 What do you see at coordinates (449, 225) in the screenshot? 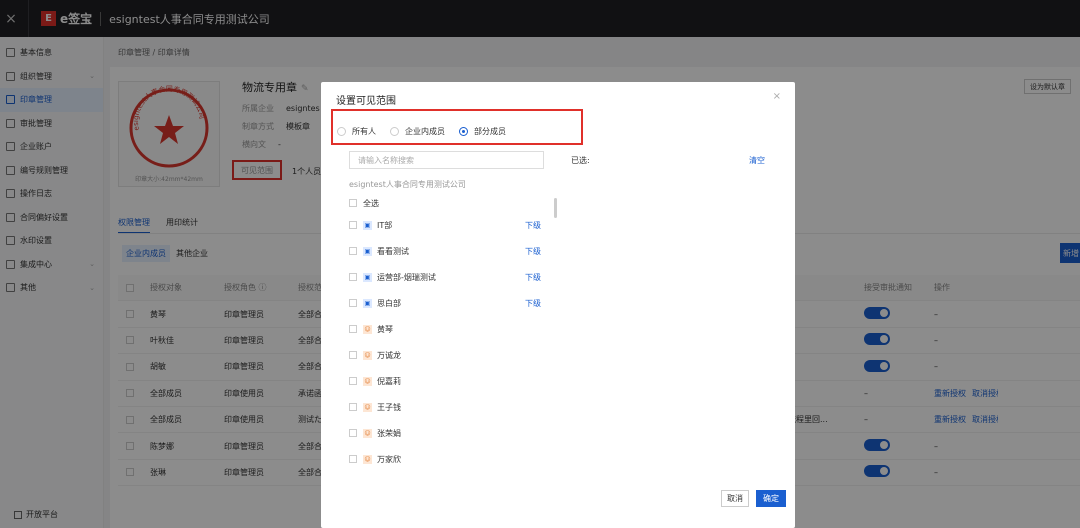
I see `department-item: ▣ IT部 下级` at bounding box center [449, 225].